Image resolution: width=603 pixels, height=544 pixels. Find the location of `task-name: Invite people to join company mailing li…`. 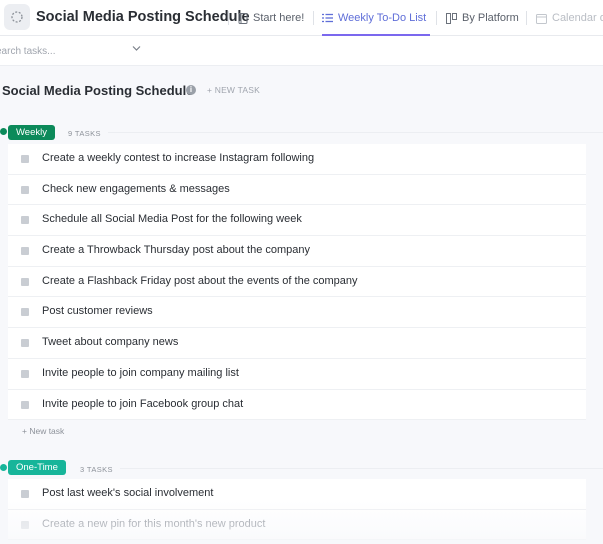

task-name: Invite people to join company mailing li… is located at coordinates (140, 373).